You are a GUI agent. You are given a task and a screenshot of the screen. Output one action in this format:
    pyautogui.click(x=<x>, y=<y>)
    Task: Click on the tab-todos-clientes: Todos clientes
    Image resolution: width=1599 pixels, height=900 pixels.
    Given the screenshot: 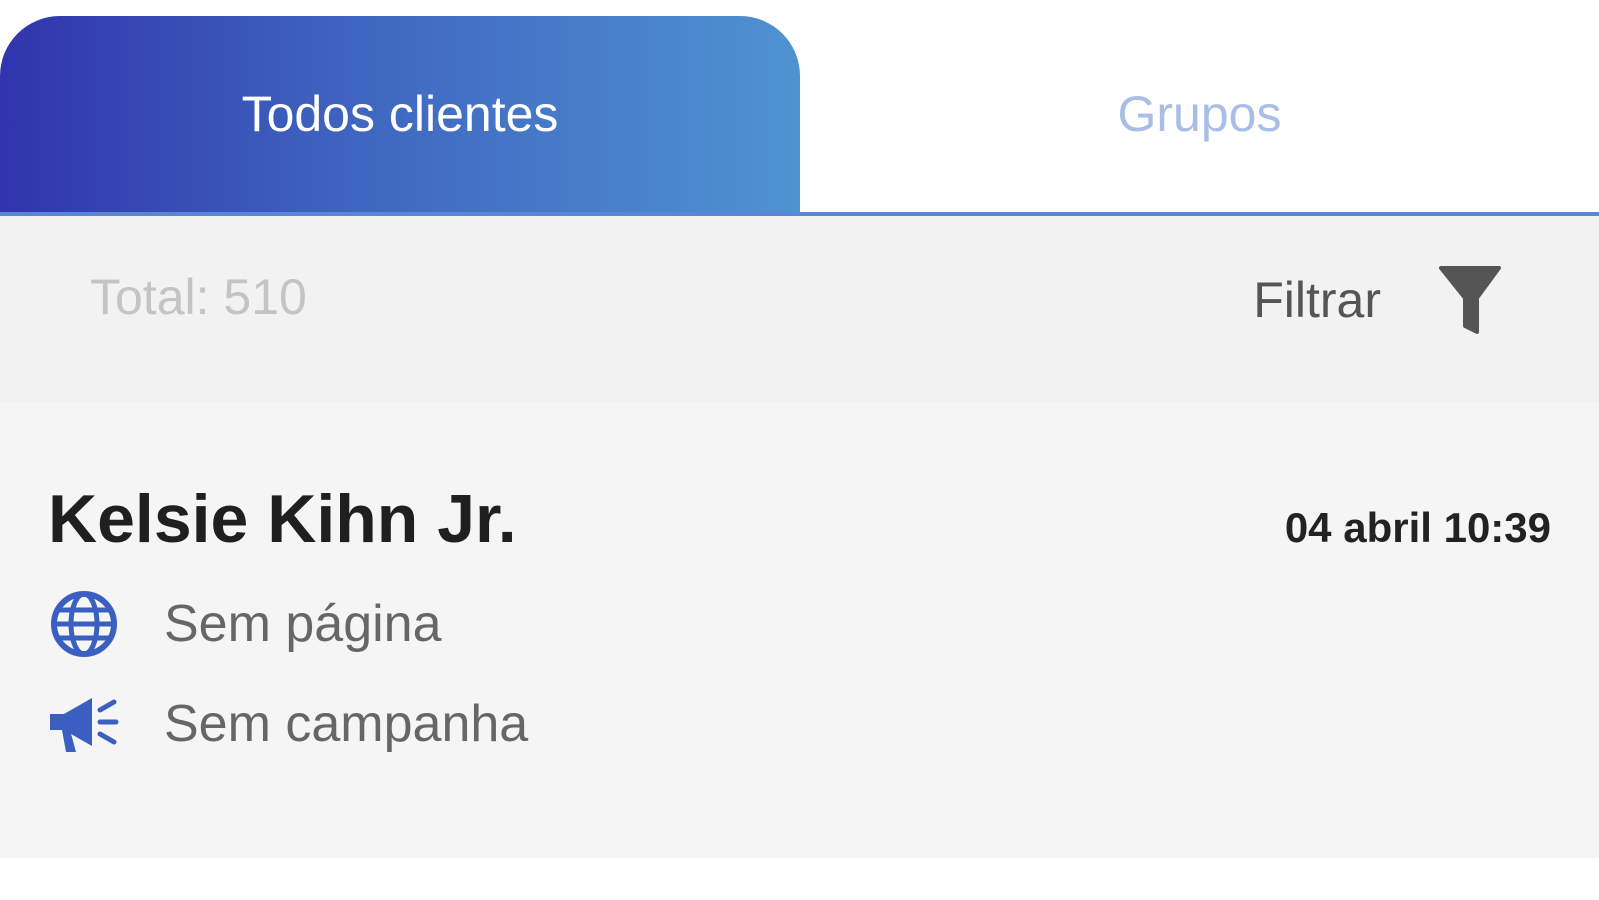 What is the action you would take?
    pyautogui.click(x=400, y=114)
    